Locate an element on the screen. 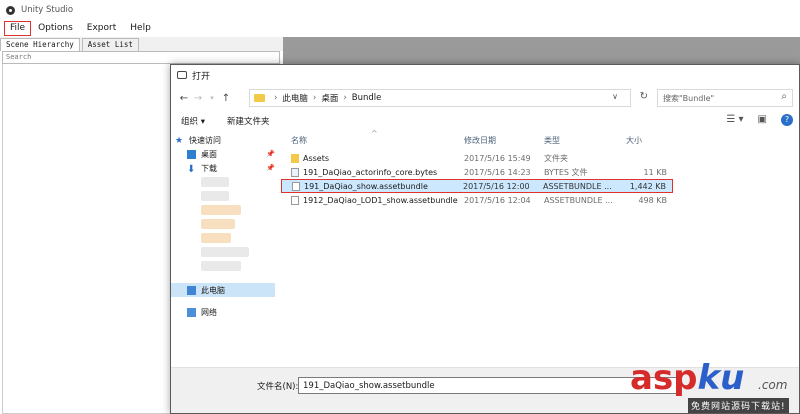 The image size is (800, 414). nav-downloads-label: 下载 is located at coordinates (209, 168).